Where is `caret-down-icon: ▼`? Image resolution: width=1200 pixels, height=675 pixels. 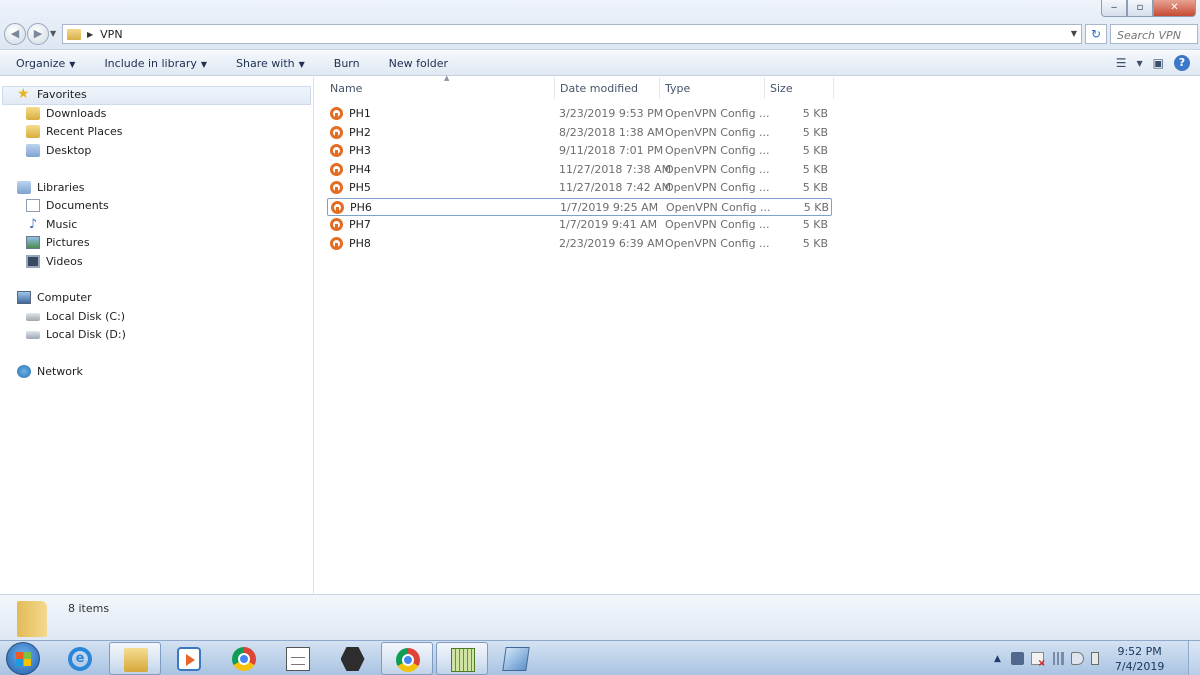
caret-down-icon: ▼ is located at coordinates (301, 64).